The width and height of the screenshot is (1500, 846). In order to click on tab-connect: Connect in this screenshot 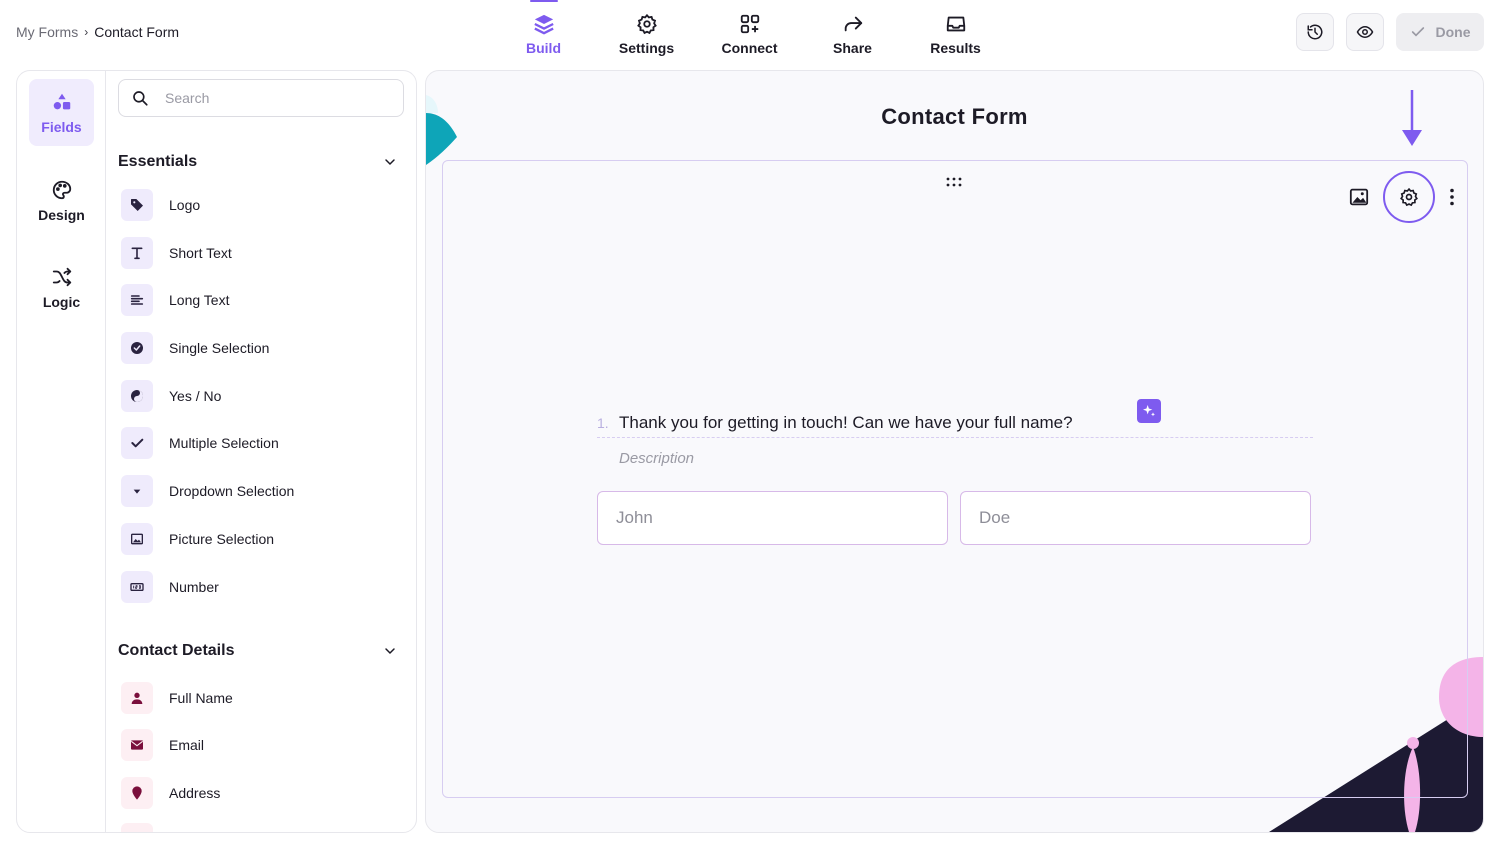, I will do `click(749, 32)`.